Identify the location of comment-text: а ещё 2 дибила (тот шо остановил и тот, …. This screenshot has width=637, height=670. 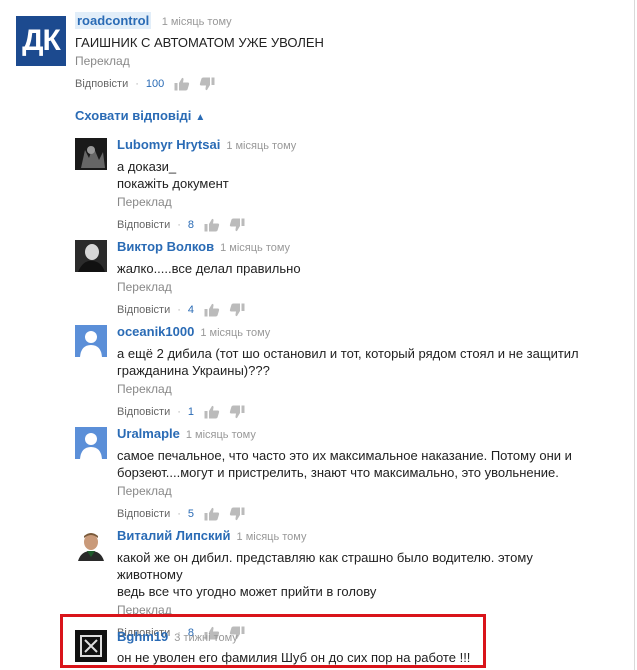
(357, 362).